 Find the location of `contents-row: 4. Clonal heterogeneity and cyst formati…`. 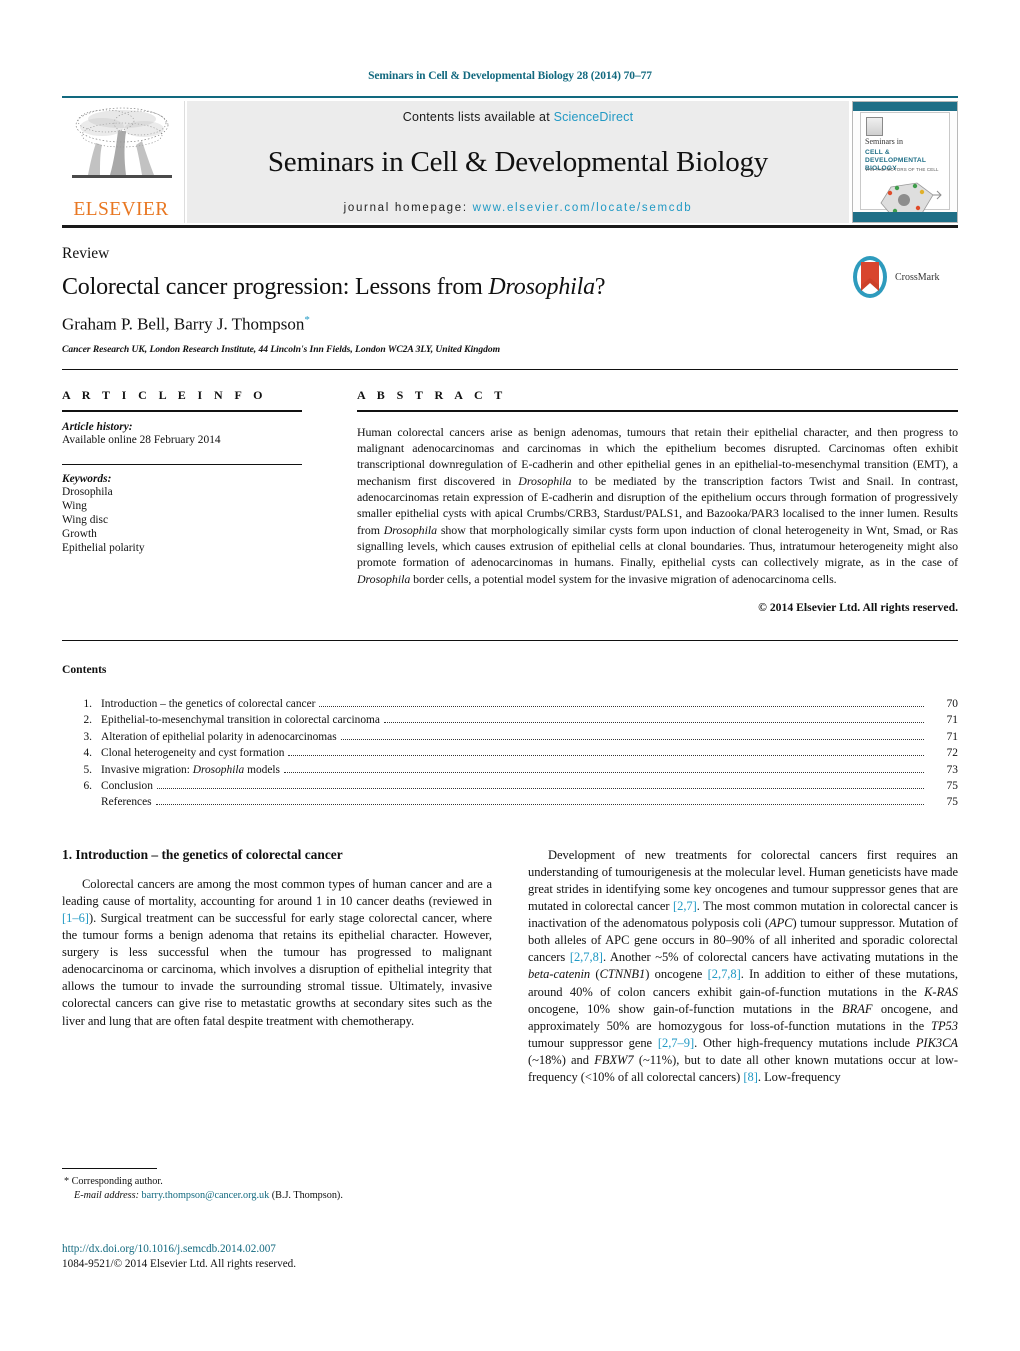

contents-row: 4. Clonal heterogeneity and cyst formati… is located at coordinates (510, 753).